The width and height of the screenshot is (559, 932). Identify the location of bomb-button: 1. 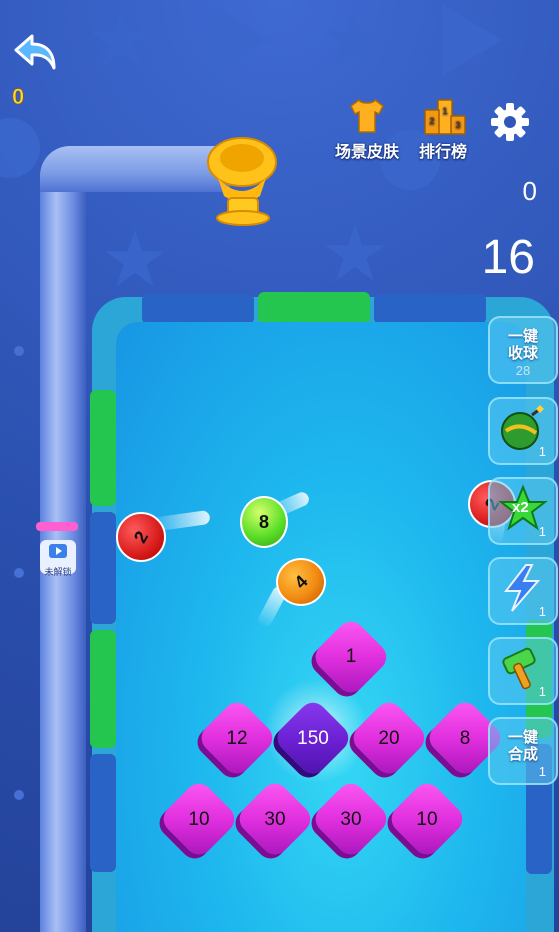
(523, 431).